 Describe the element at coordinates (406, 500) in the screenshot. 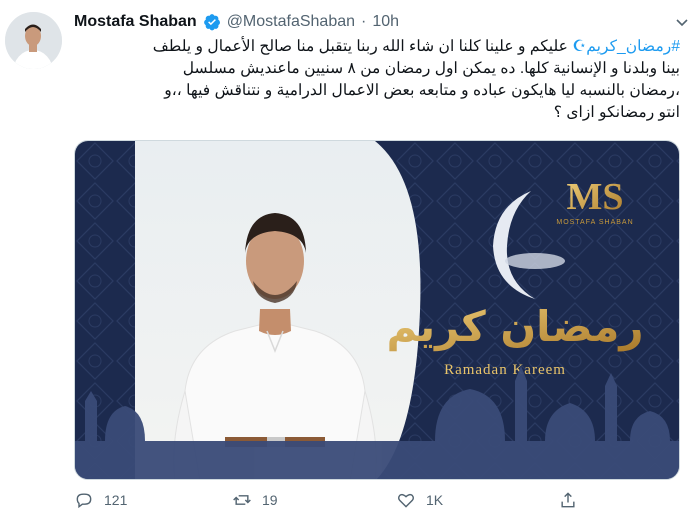

I see `like-icon` at that location.